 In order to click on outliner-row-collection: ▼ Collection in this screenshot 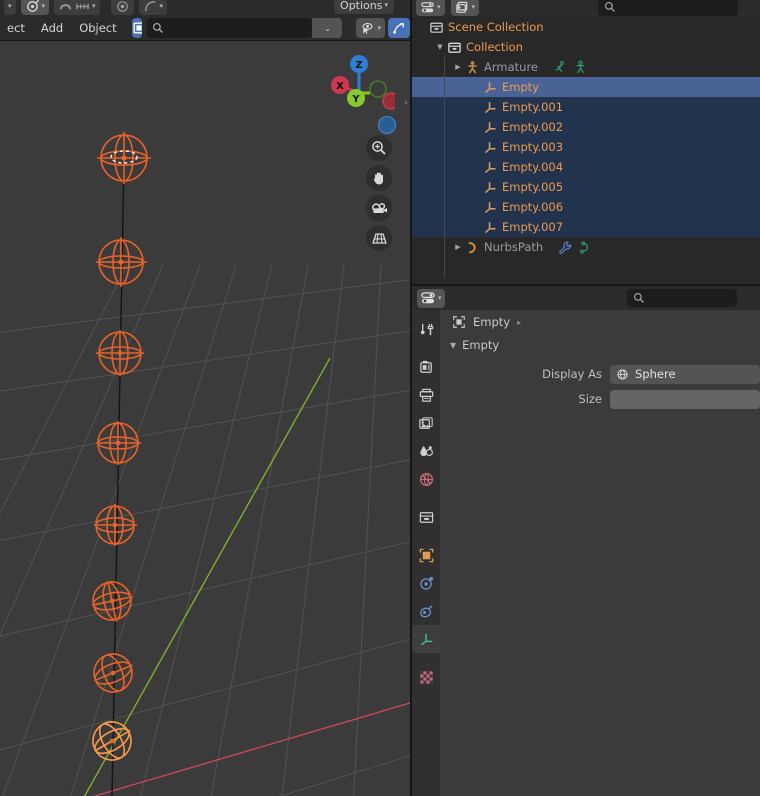, I will do `click(586, 47)`.